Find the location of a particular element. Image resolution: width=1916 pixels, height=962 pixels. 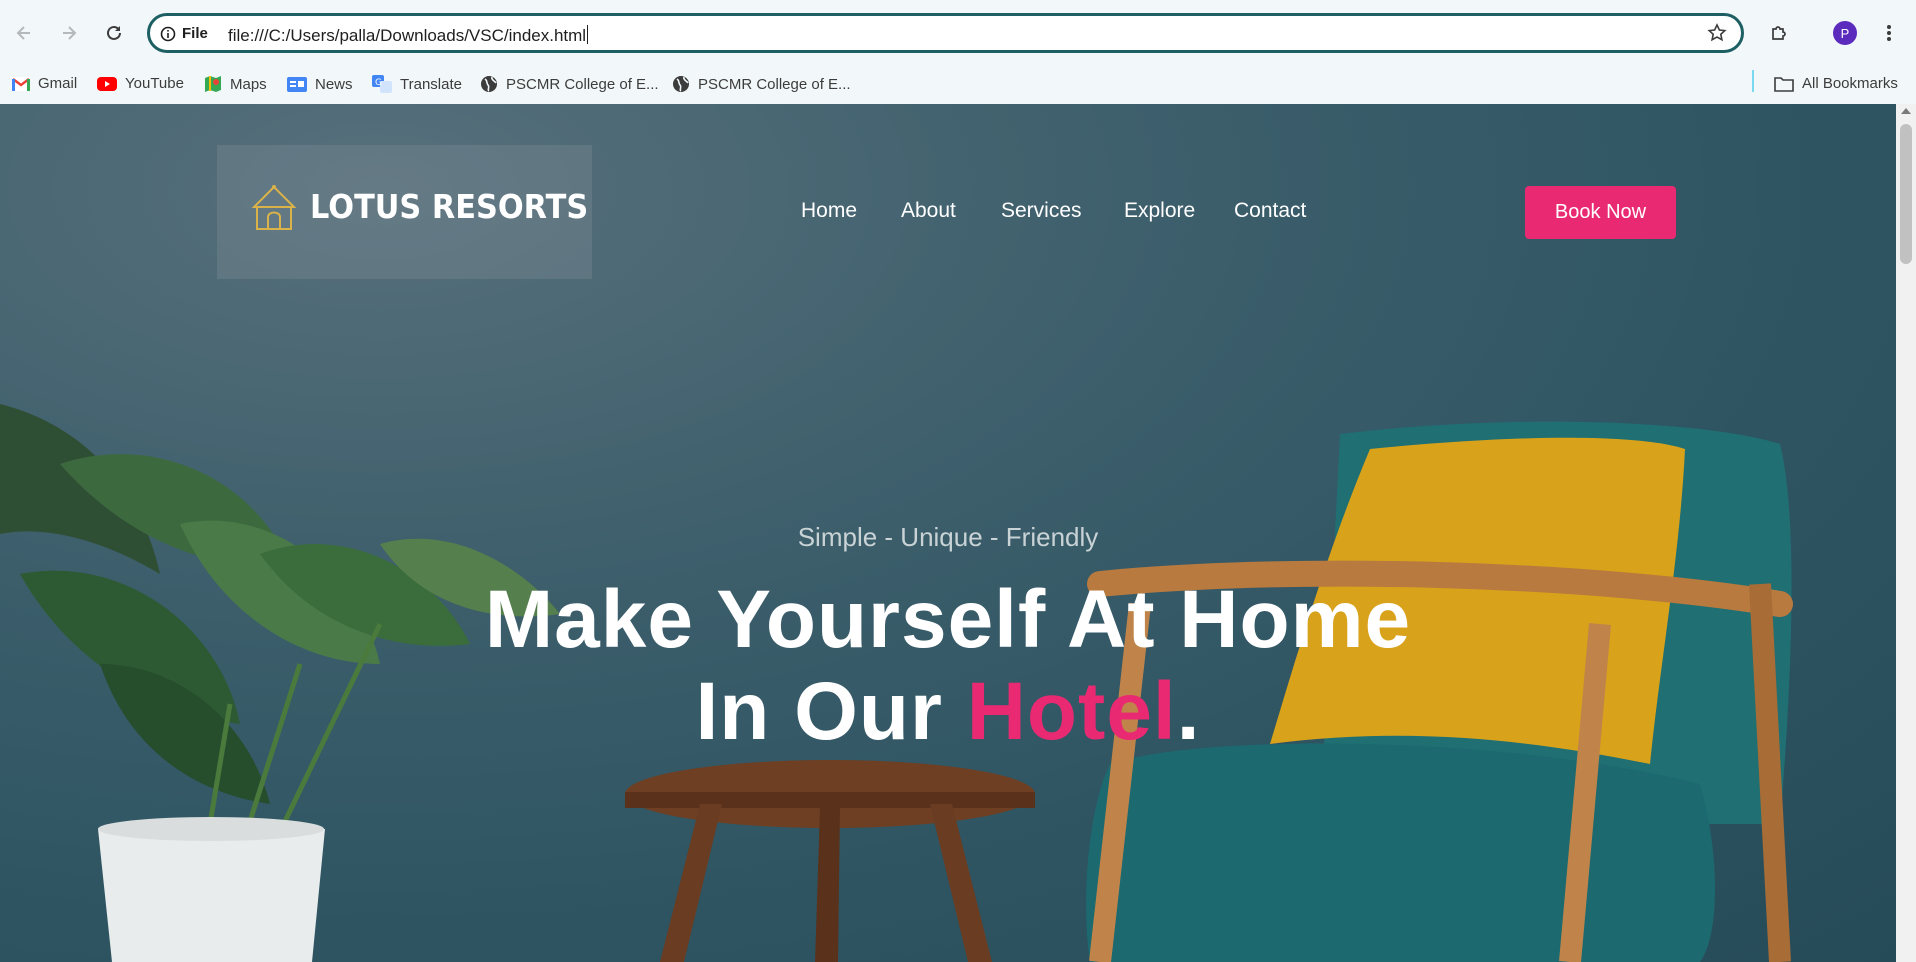

bookmark-translate: G Translate is located at coordinates (417, 84).